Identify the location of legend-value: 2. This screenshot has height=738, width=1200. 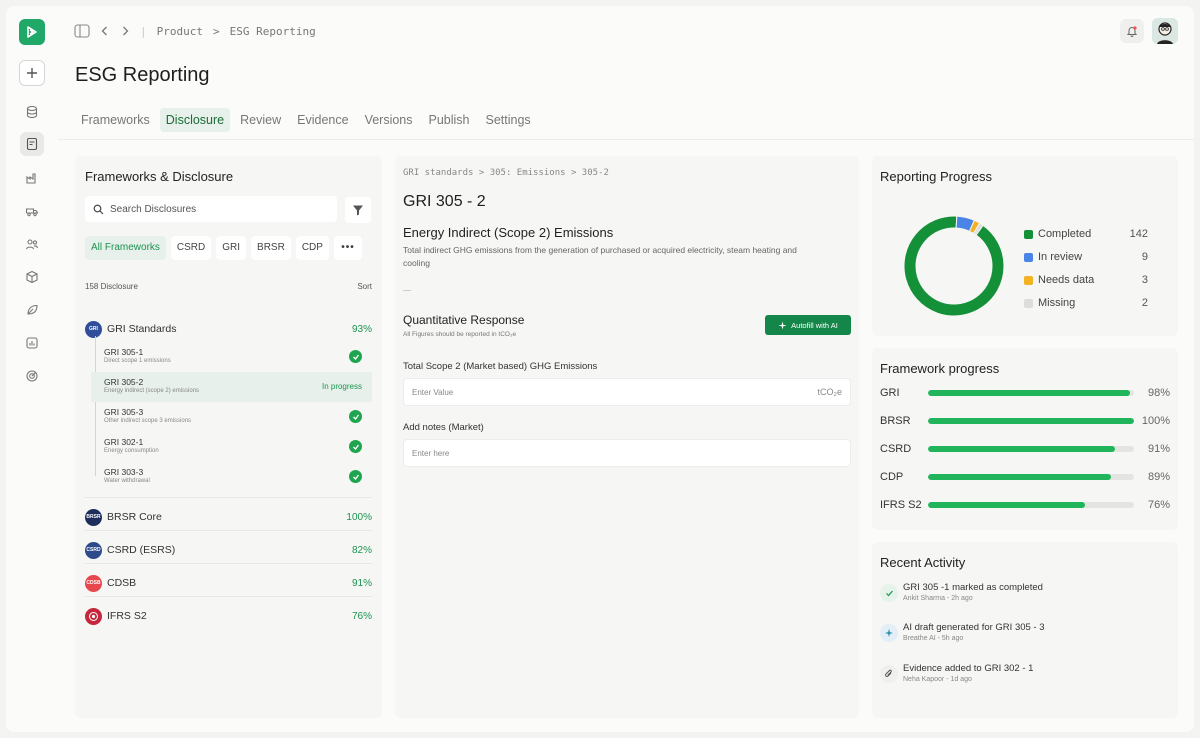
(1144, 303).